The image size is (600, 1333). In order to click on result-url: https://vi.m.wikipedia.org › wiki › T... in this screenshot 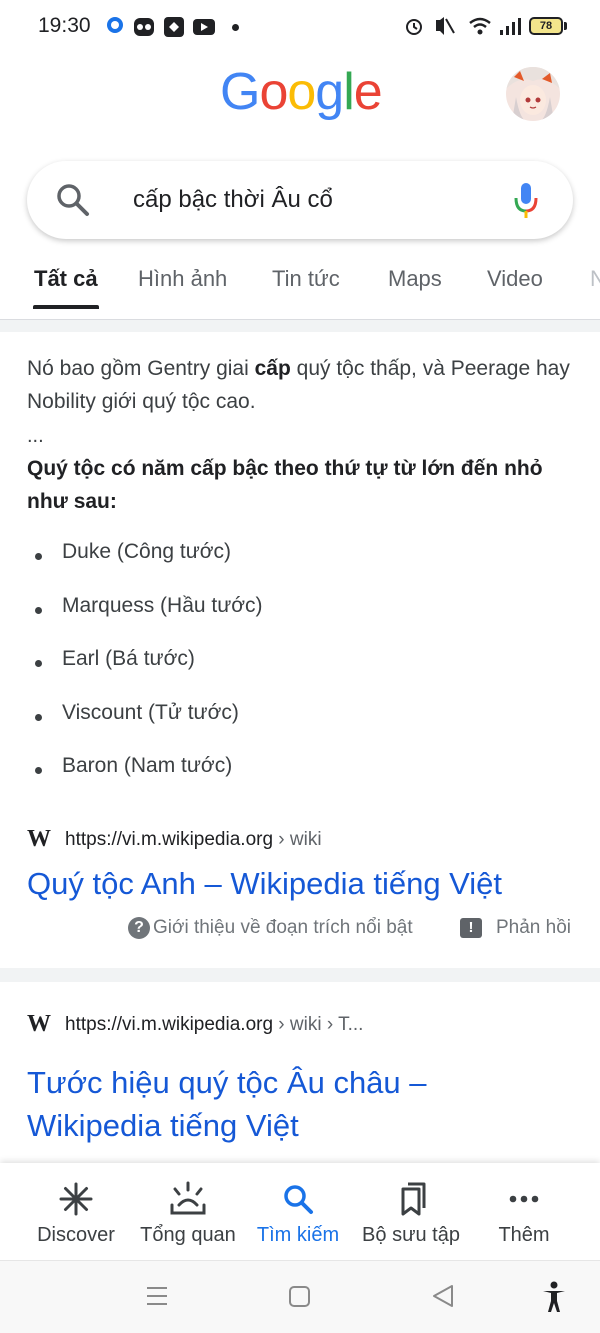, I will do `click(214, 1025)`.